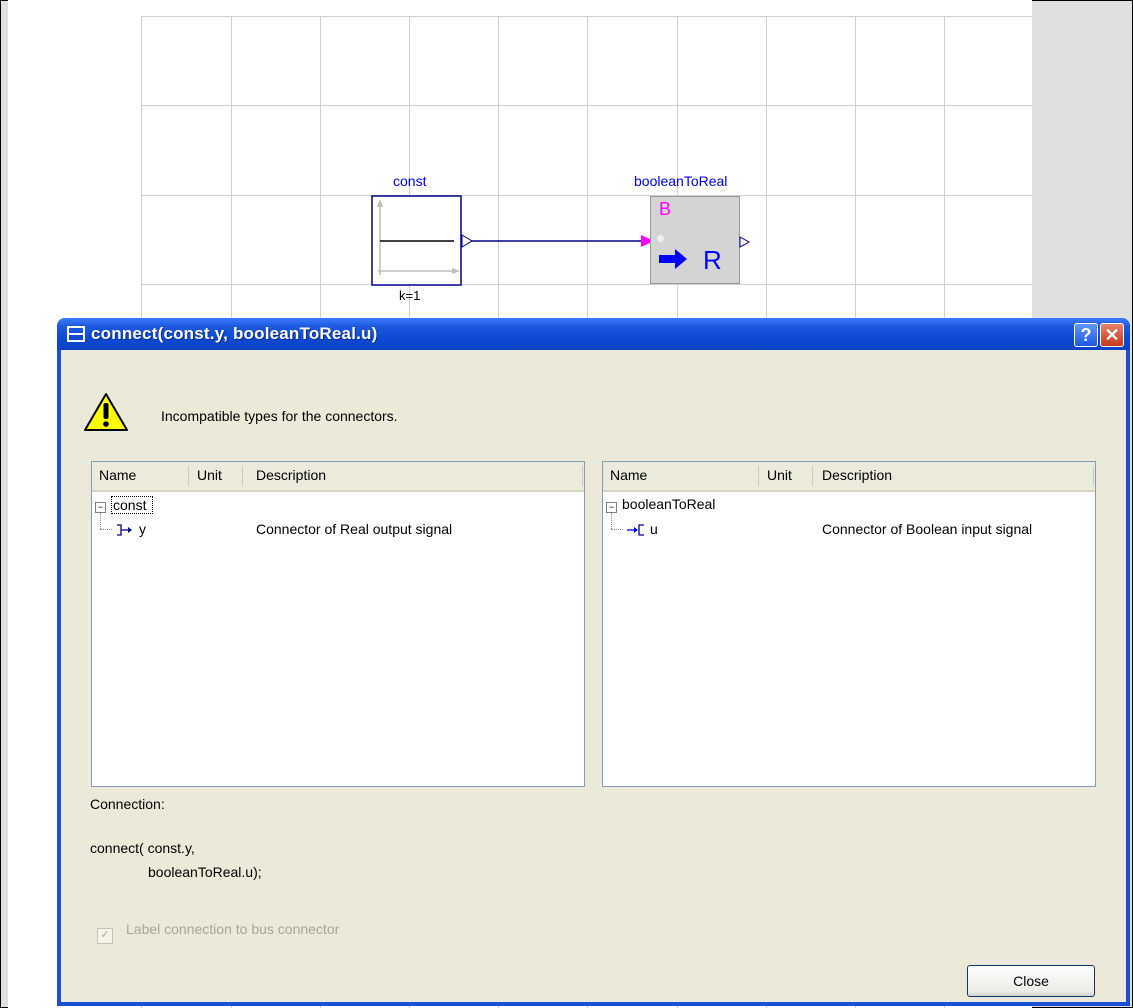 The height and width of the screenshot is (1008, 1133). What do you see at coordinates (660, 238) in the screenshot?
I see `input-port-dot` at bounding box center [660, 238].